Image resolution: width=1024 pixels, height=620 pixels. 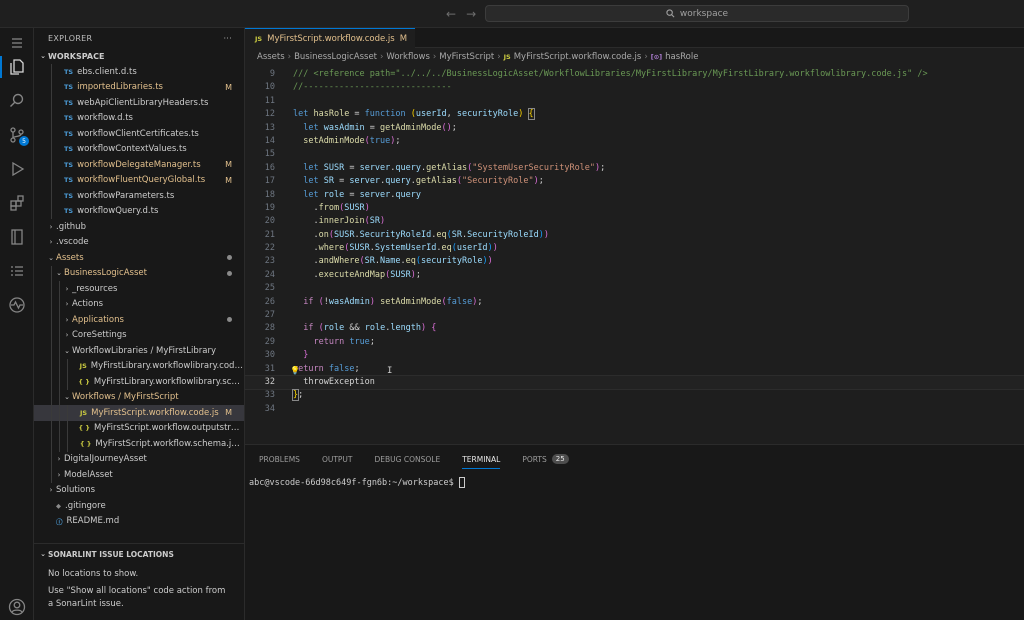 What do you see at coordinates (139, 444) in the screenshot?
I see `tree-file: { } MyFirstScript.workflow.schema.json` at bounding box center [139, 444].